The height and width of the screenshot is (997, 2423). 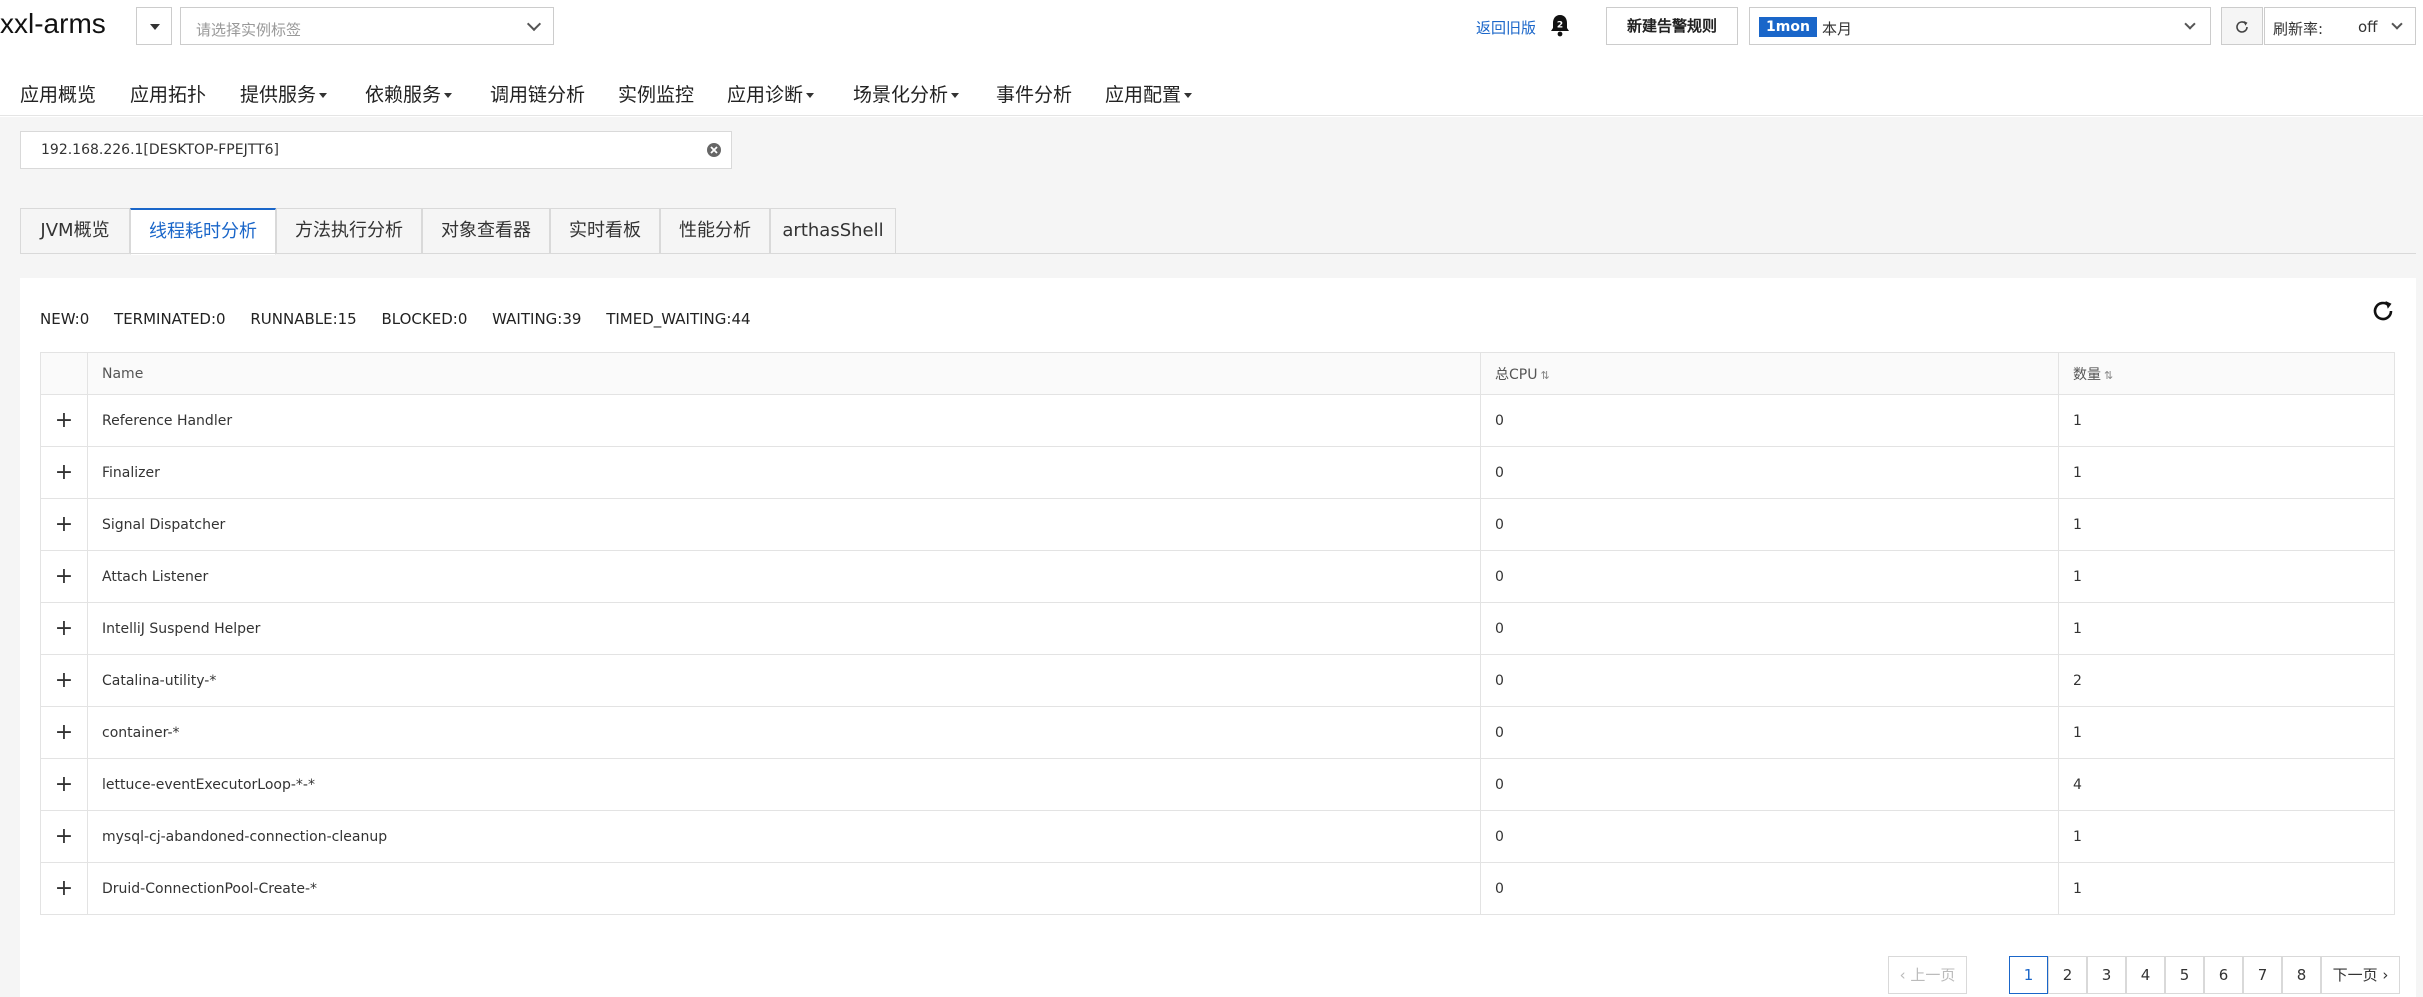 What do you see at coordinates (2242, 26) in the screenshot?
I see `refresh-button` at bounding box center [2242, 26].